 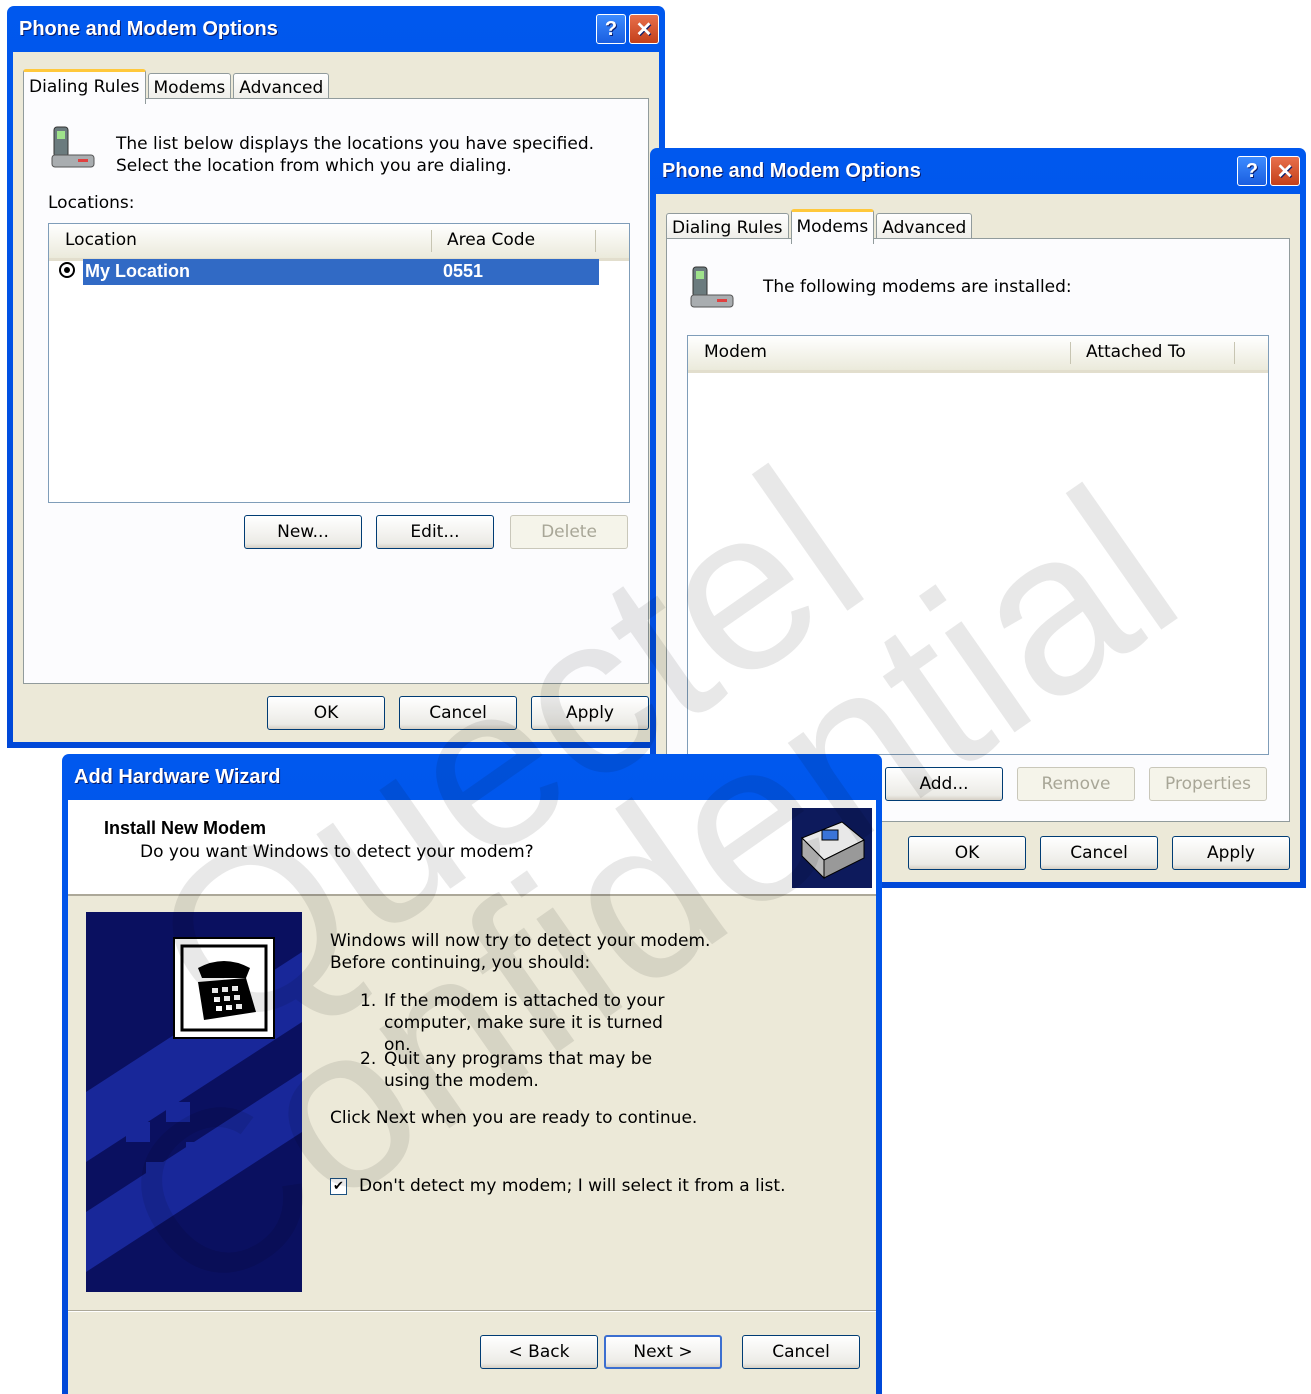 I want to click on locations-label: Locations:, so click(x=91, y=203).